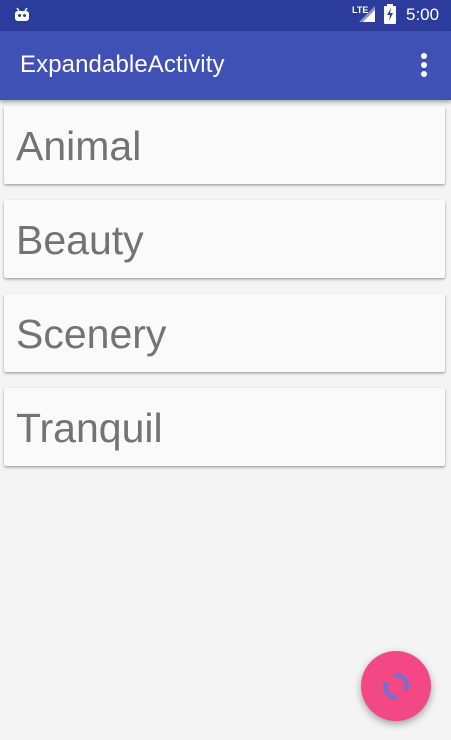 Image resolution: width=451 pixels, height=740 pixels. What do you see at coordinates (225, 65) in the screenshot?
I see `app-bar: ExpandableActivity` at bounding box center [225, 65].